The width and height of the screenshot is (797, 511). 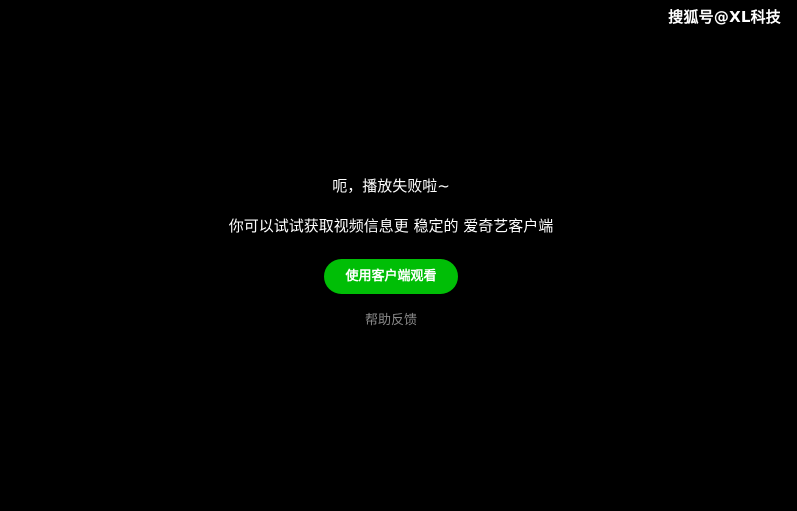 I want to click on help-feedback-link: 帮助反馈, so click(x=391, y=320).